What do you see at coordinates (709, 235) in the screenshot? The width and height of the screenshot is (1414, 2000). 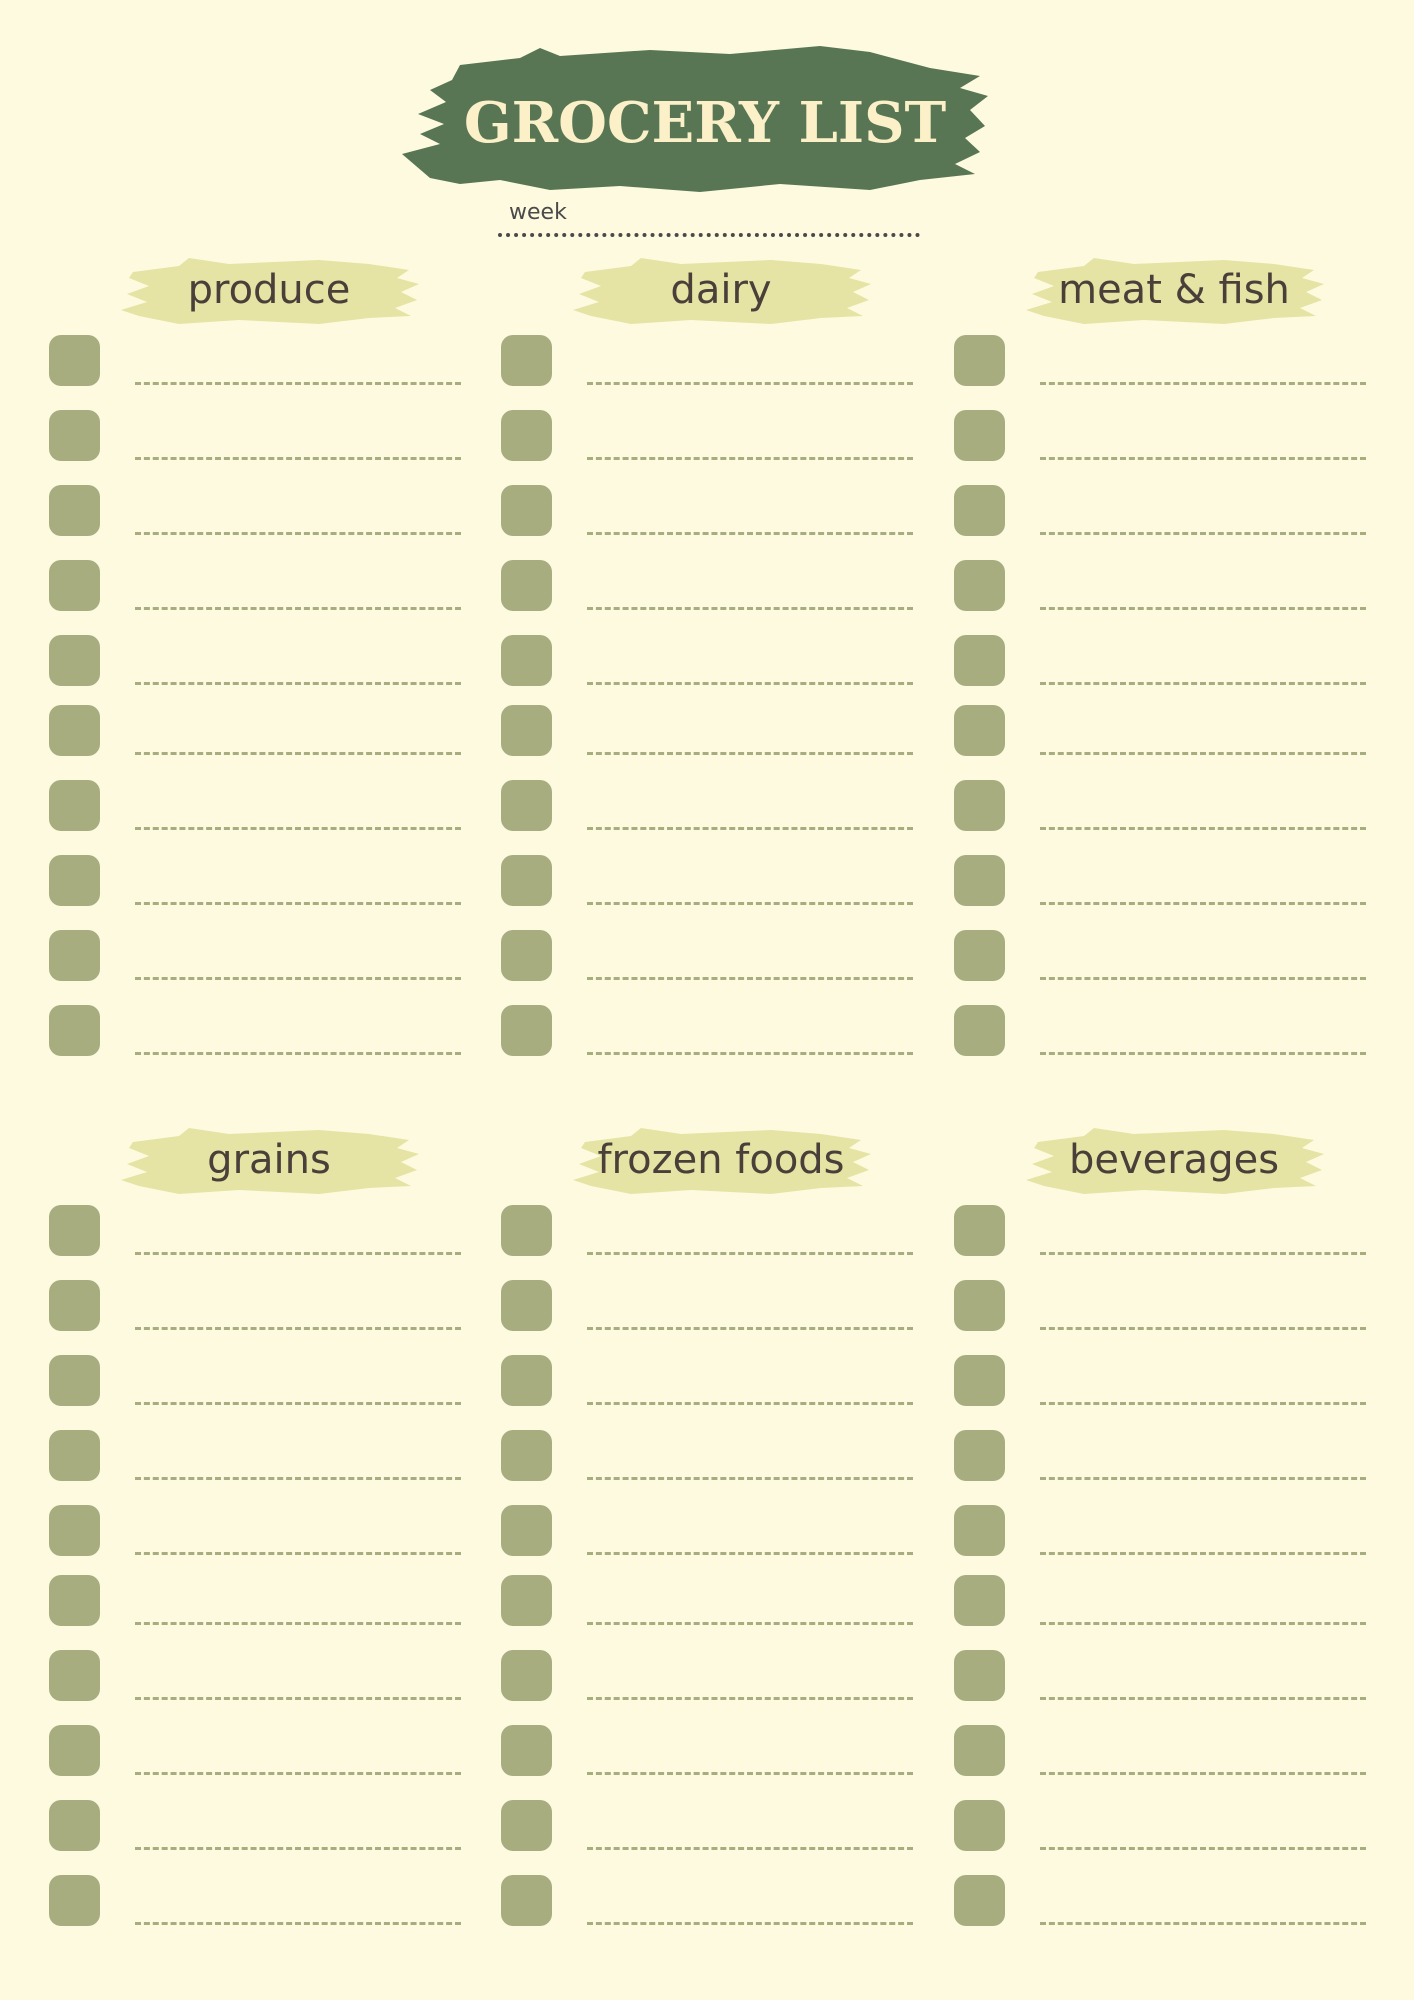 I see `week-input-line` at bounding box center [709, 235].